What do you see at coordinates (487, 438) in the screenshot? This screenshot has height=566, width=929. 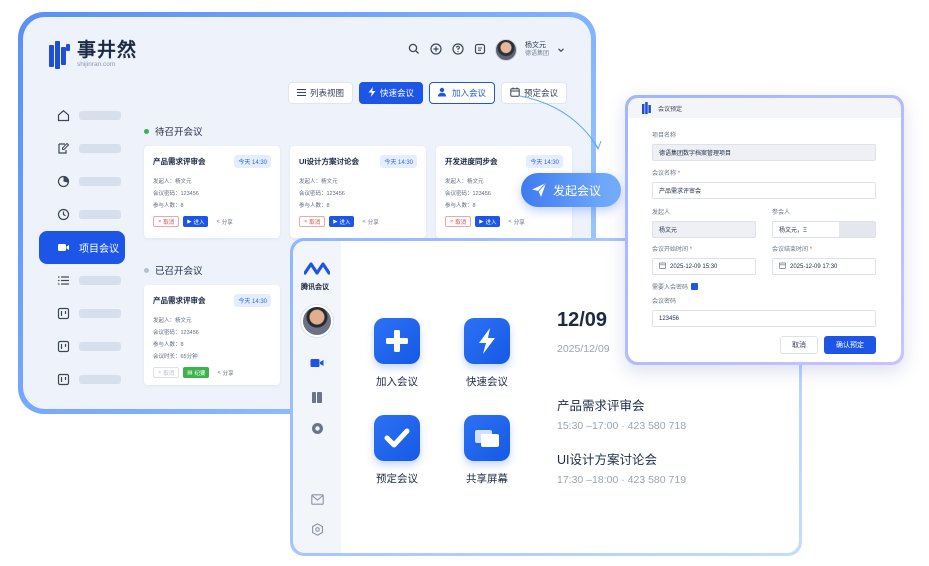 I see `share-screen-action-button` at bounding box center [487, 438].